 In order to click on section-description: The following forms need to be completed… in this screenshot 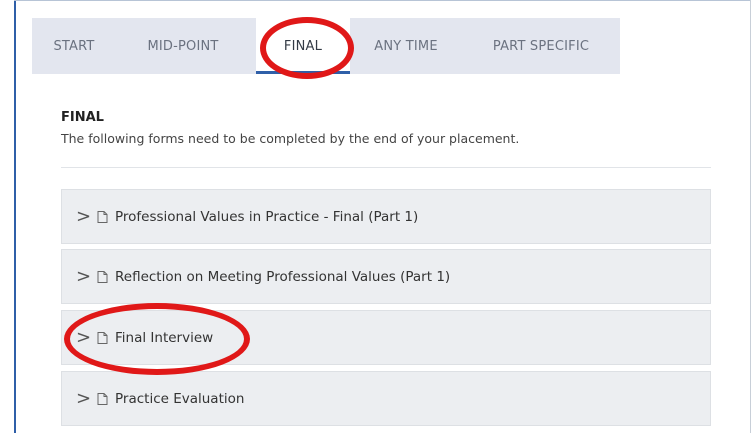, I will do `click(290, 138)`.